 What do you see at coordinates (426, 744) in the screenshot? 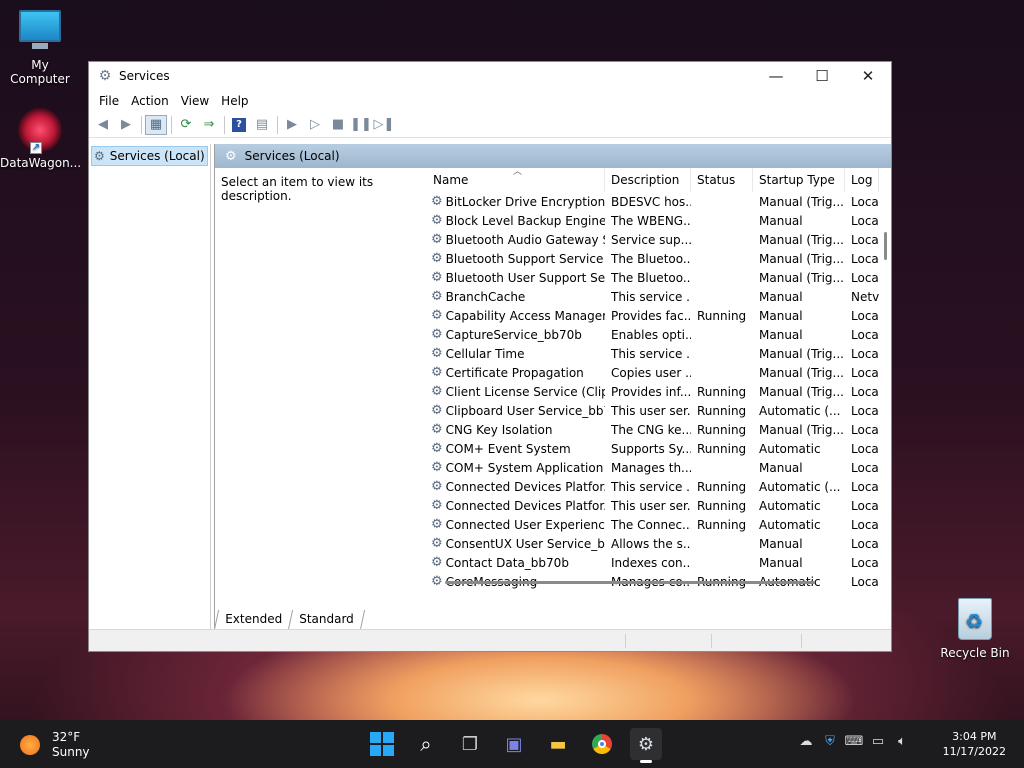
I see `search-icon: ⌕` at bounding box center [426, 744].